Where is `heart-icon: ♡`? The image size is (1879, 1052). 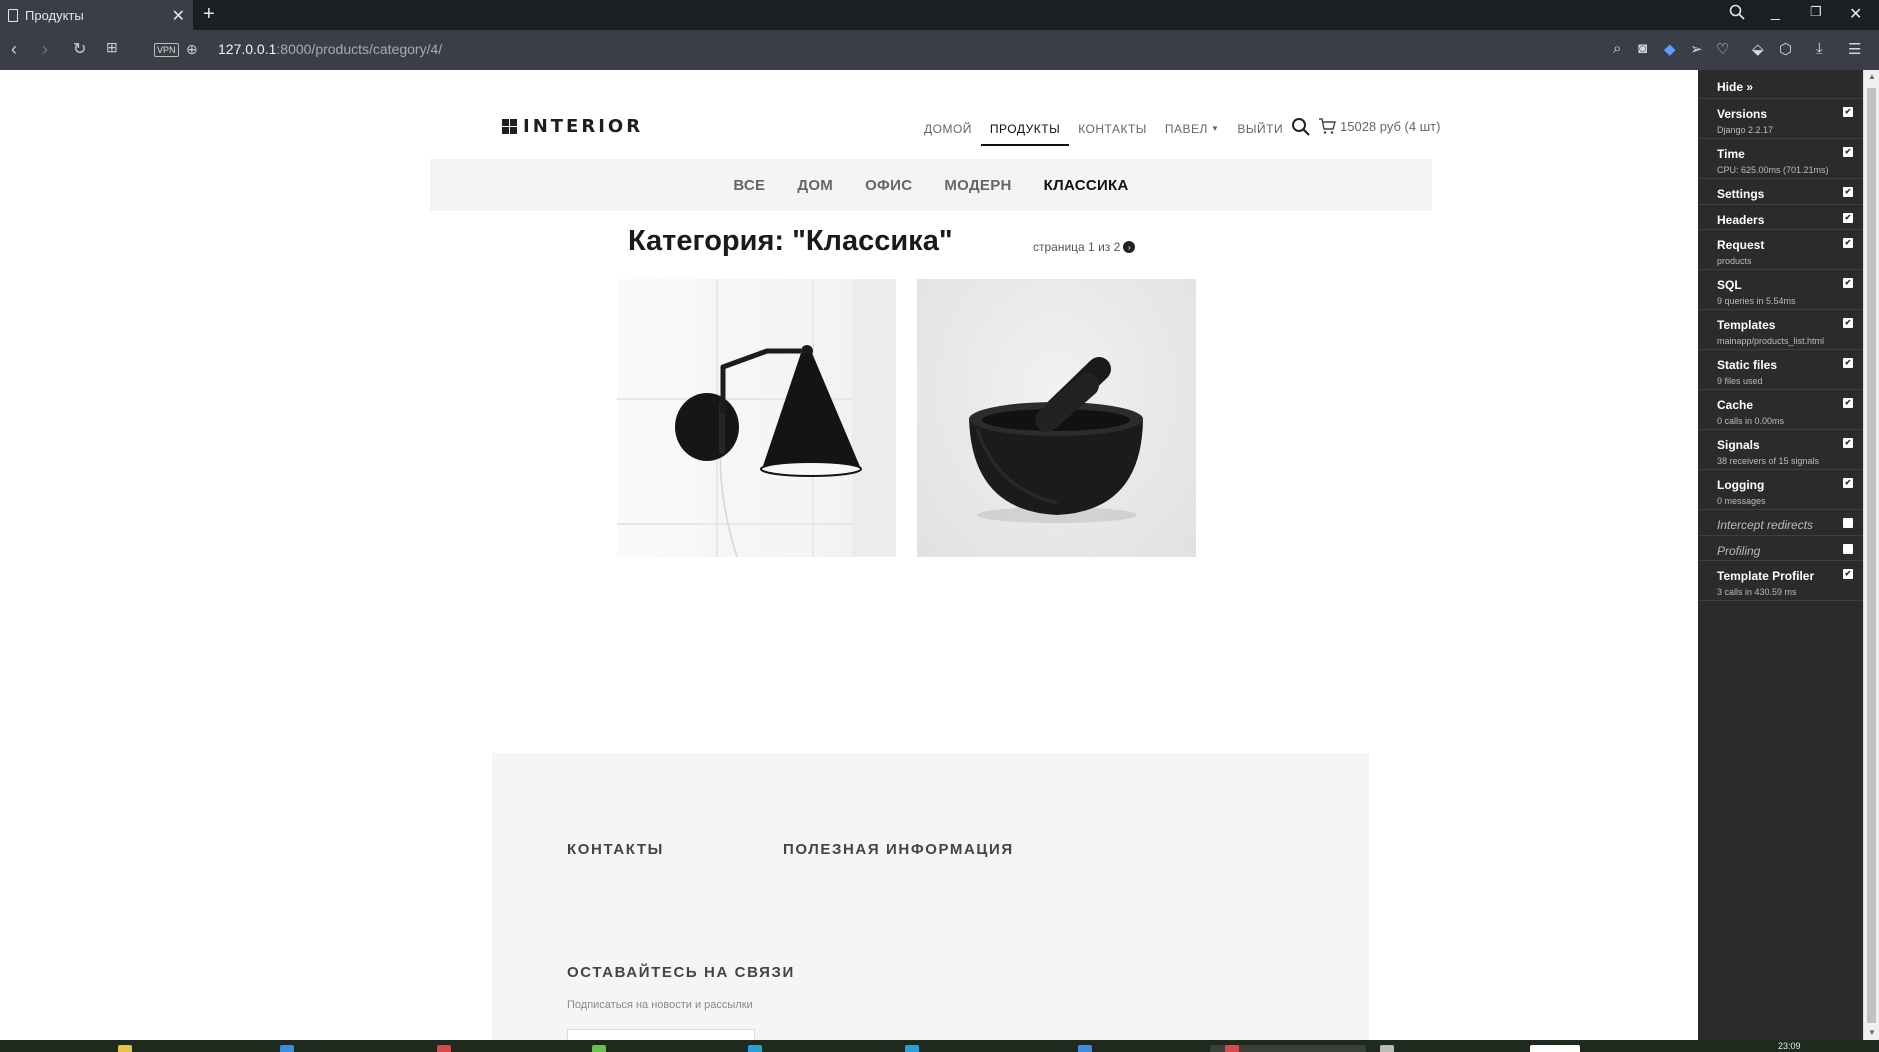
heart-icon: ♡ is located at coordinates (1722, 49).